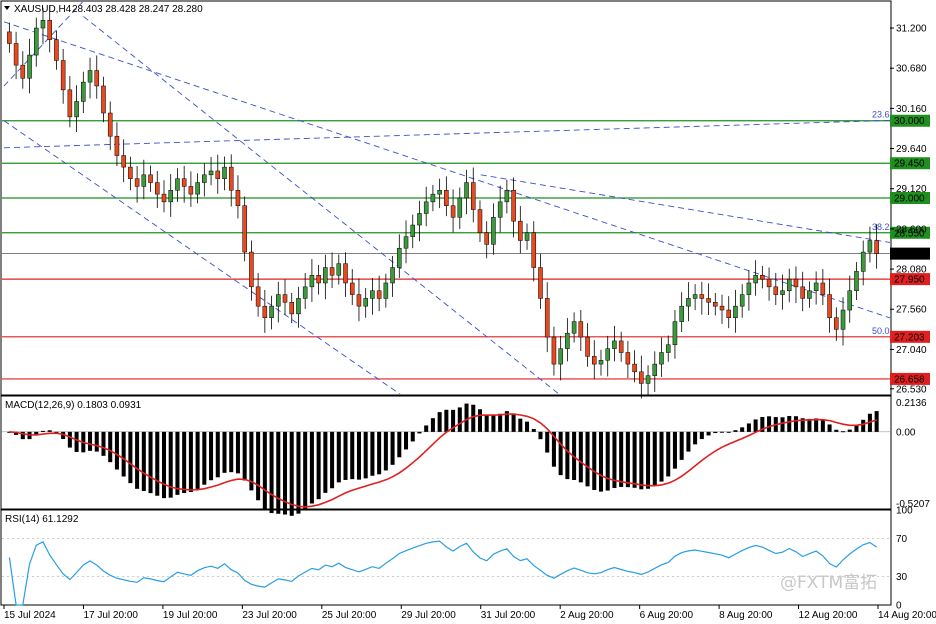 The width and height of the screenshot is (936, 624). Describe the element at coordinates (428, 615) in the screenshot. I see `x-tick-label: 29 Jul 20:00` at that location.